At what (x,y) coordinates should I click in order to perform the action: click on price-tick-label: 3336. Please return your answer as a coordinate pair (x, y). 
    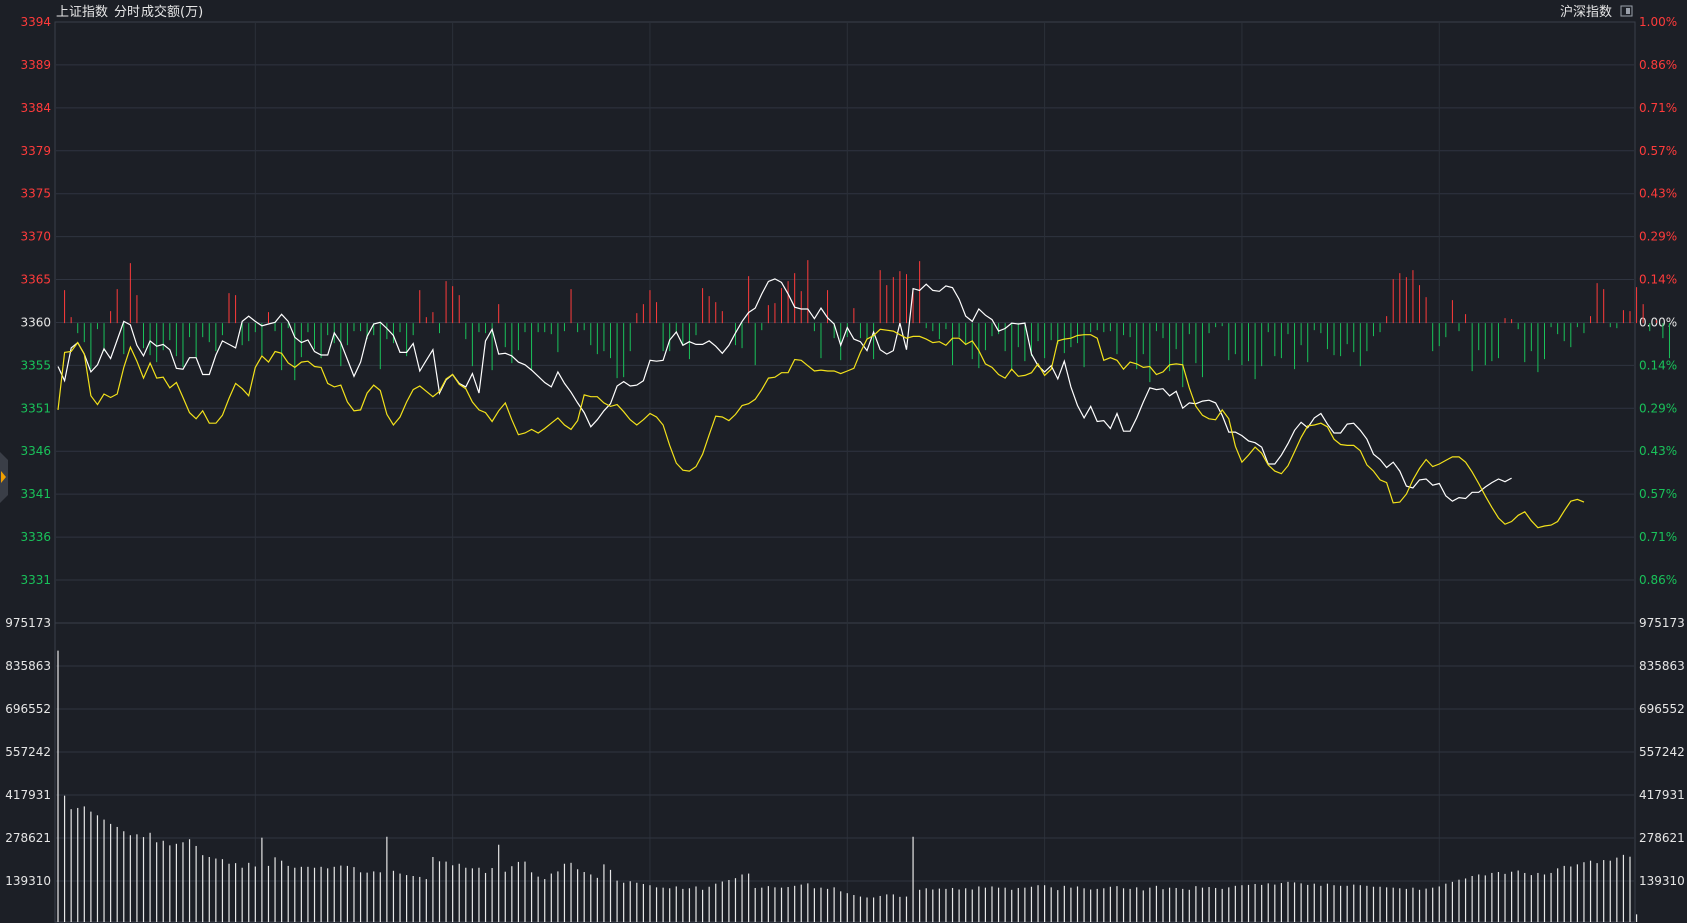
    Looking at the image, I should click on (35, 537).